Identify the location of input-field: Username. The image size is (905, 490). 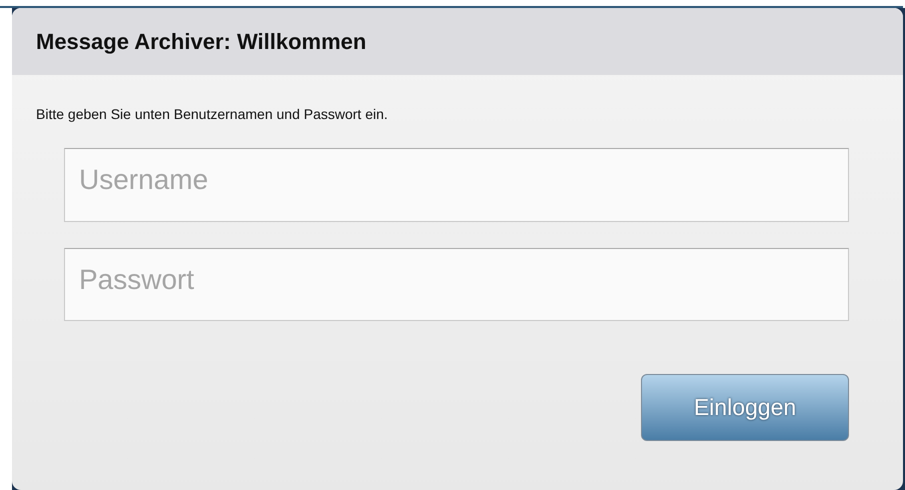
(456, 185).